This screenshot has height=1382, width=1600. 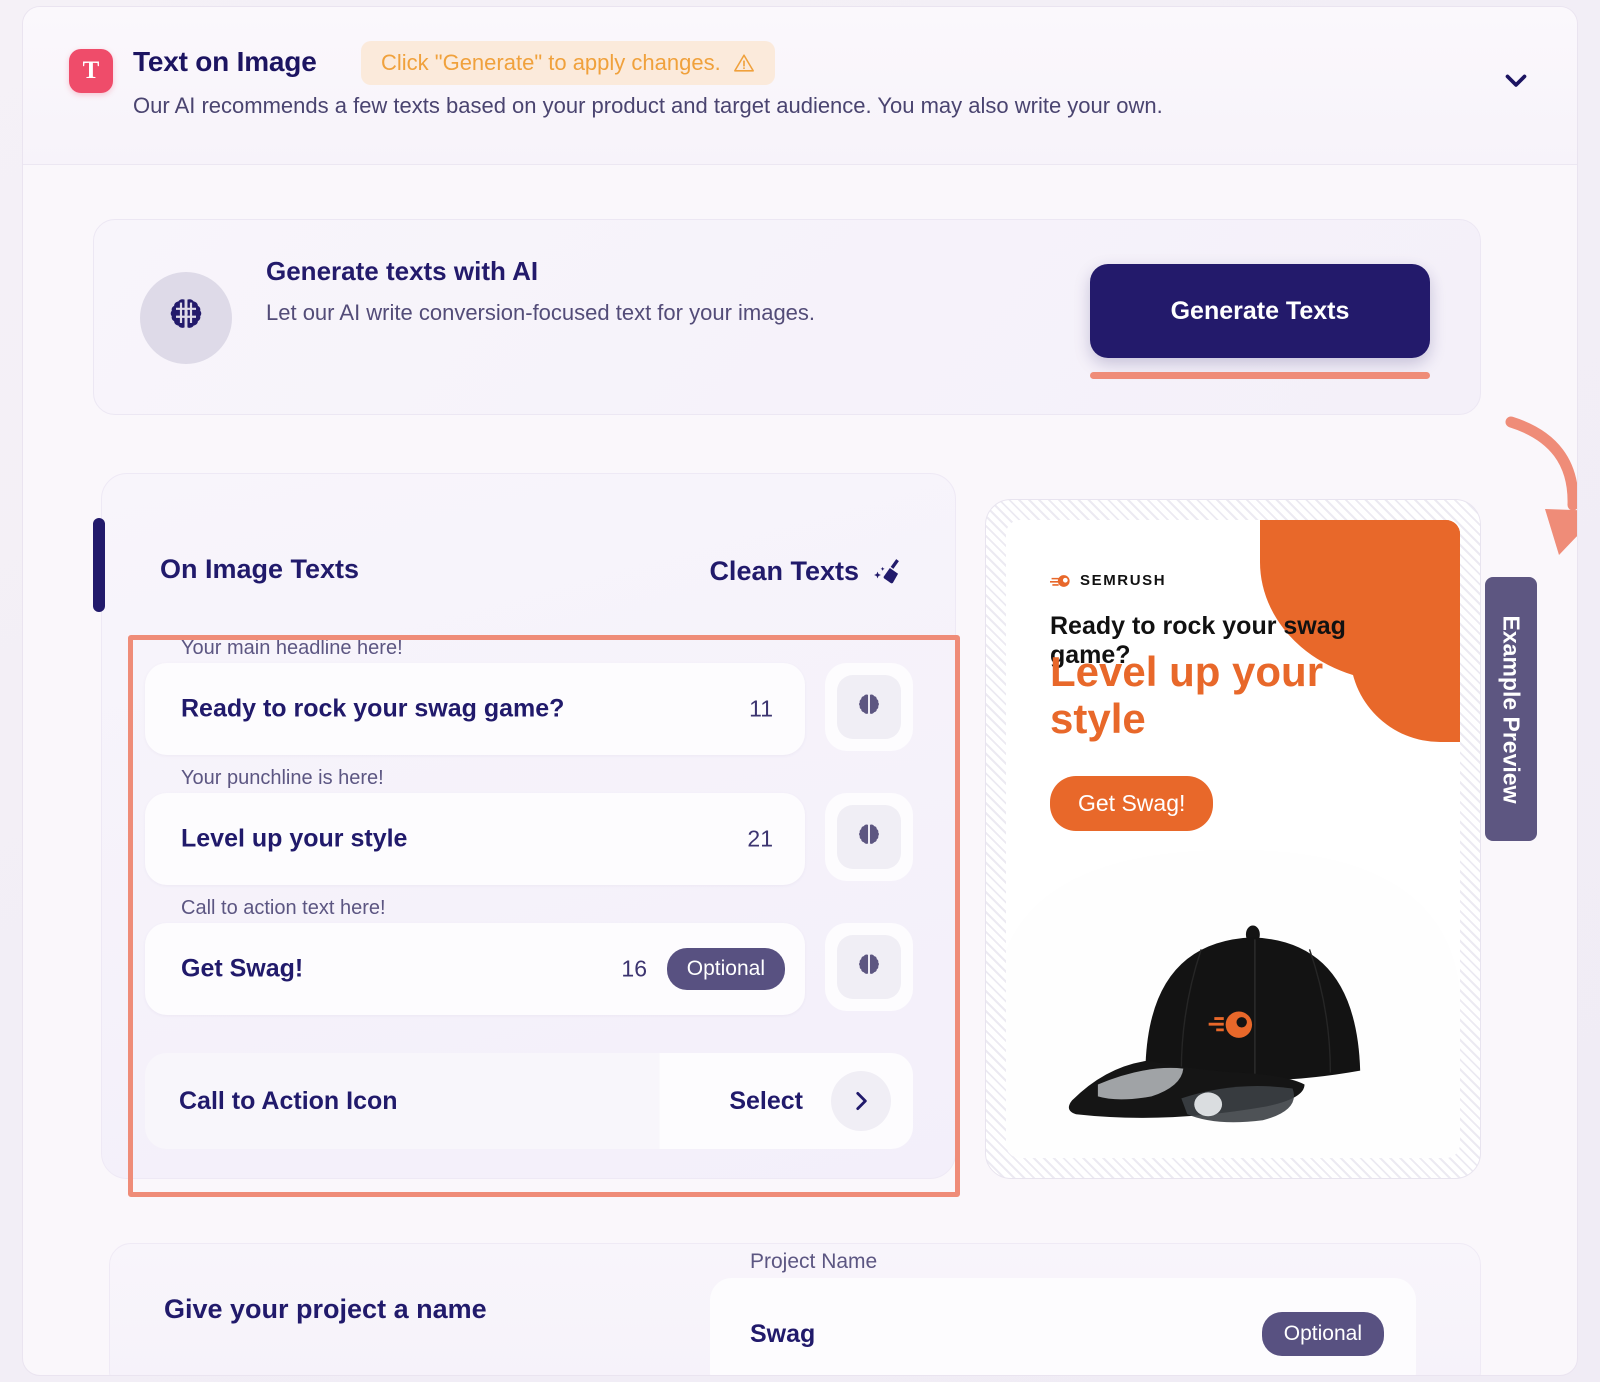 I want to click on cta-icon-label: Call to Action Icon, so click(x=288, y=1100).